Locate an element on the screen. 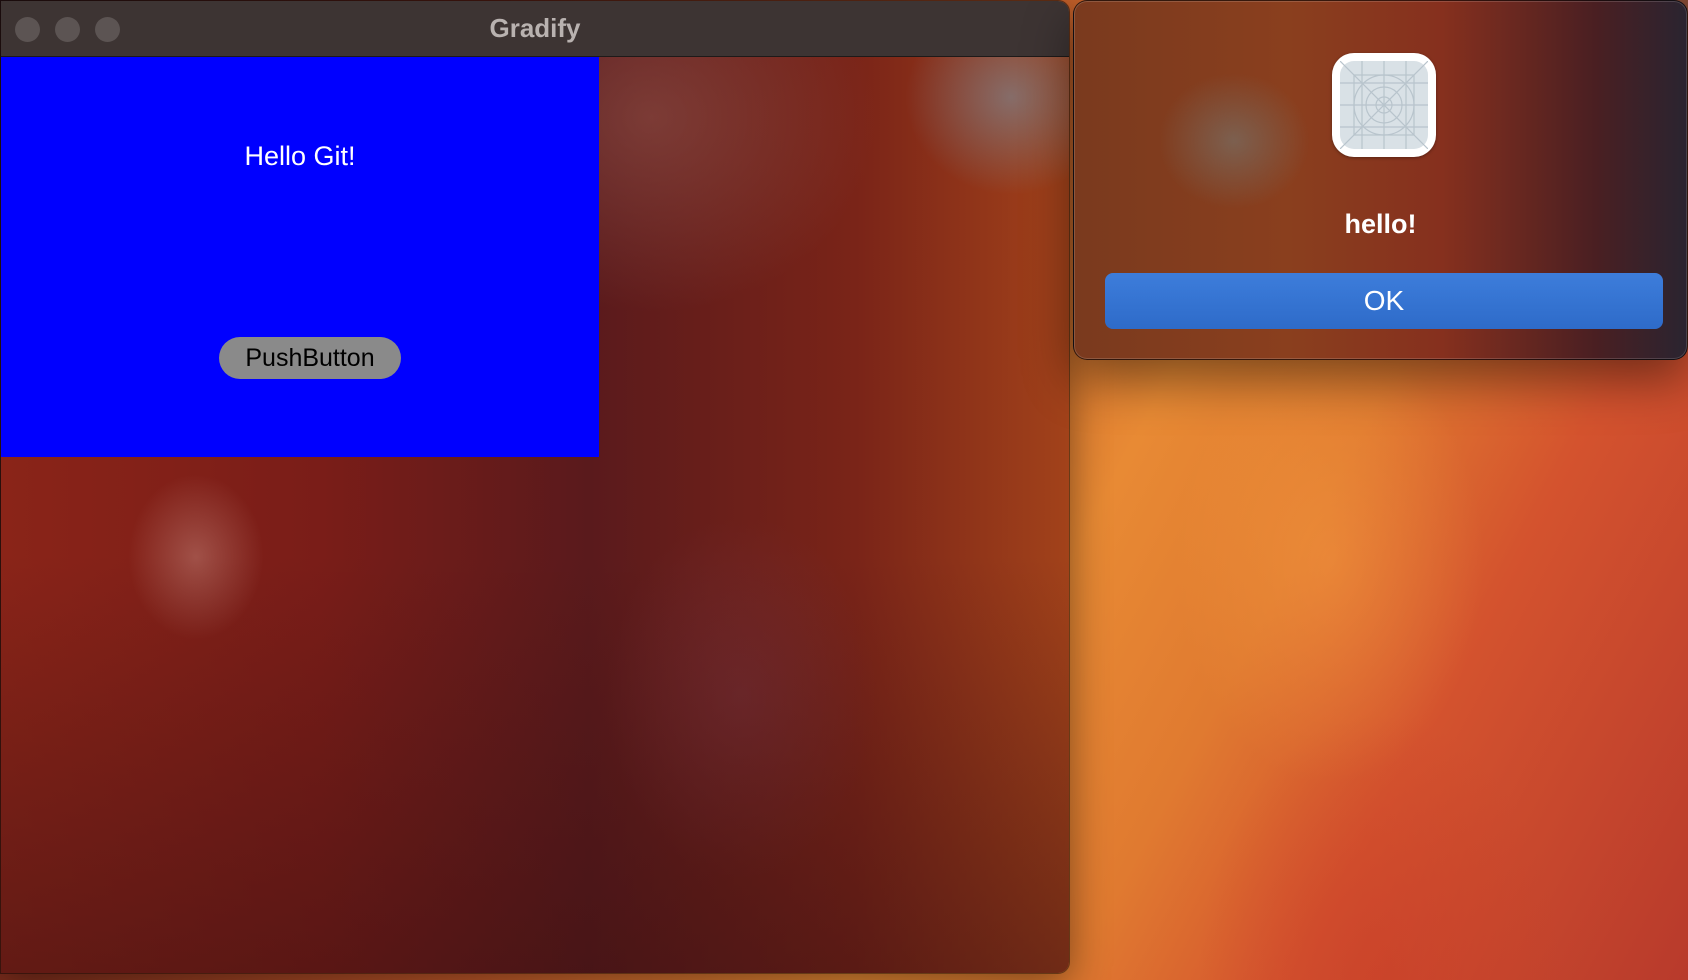 This screenshot has width=1688, height=980. app-placeholder-icon is located at coordinates (1384, 105).